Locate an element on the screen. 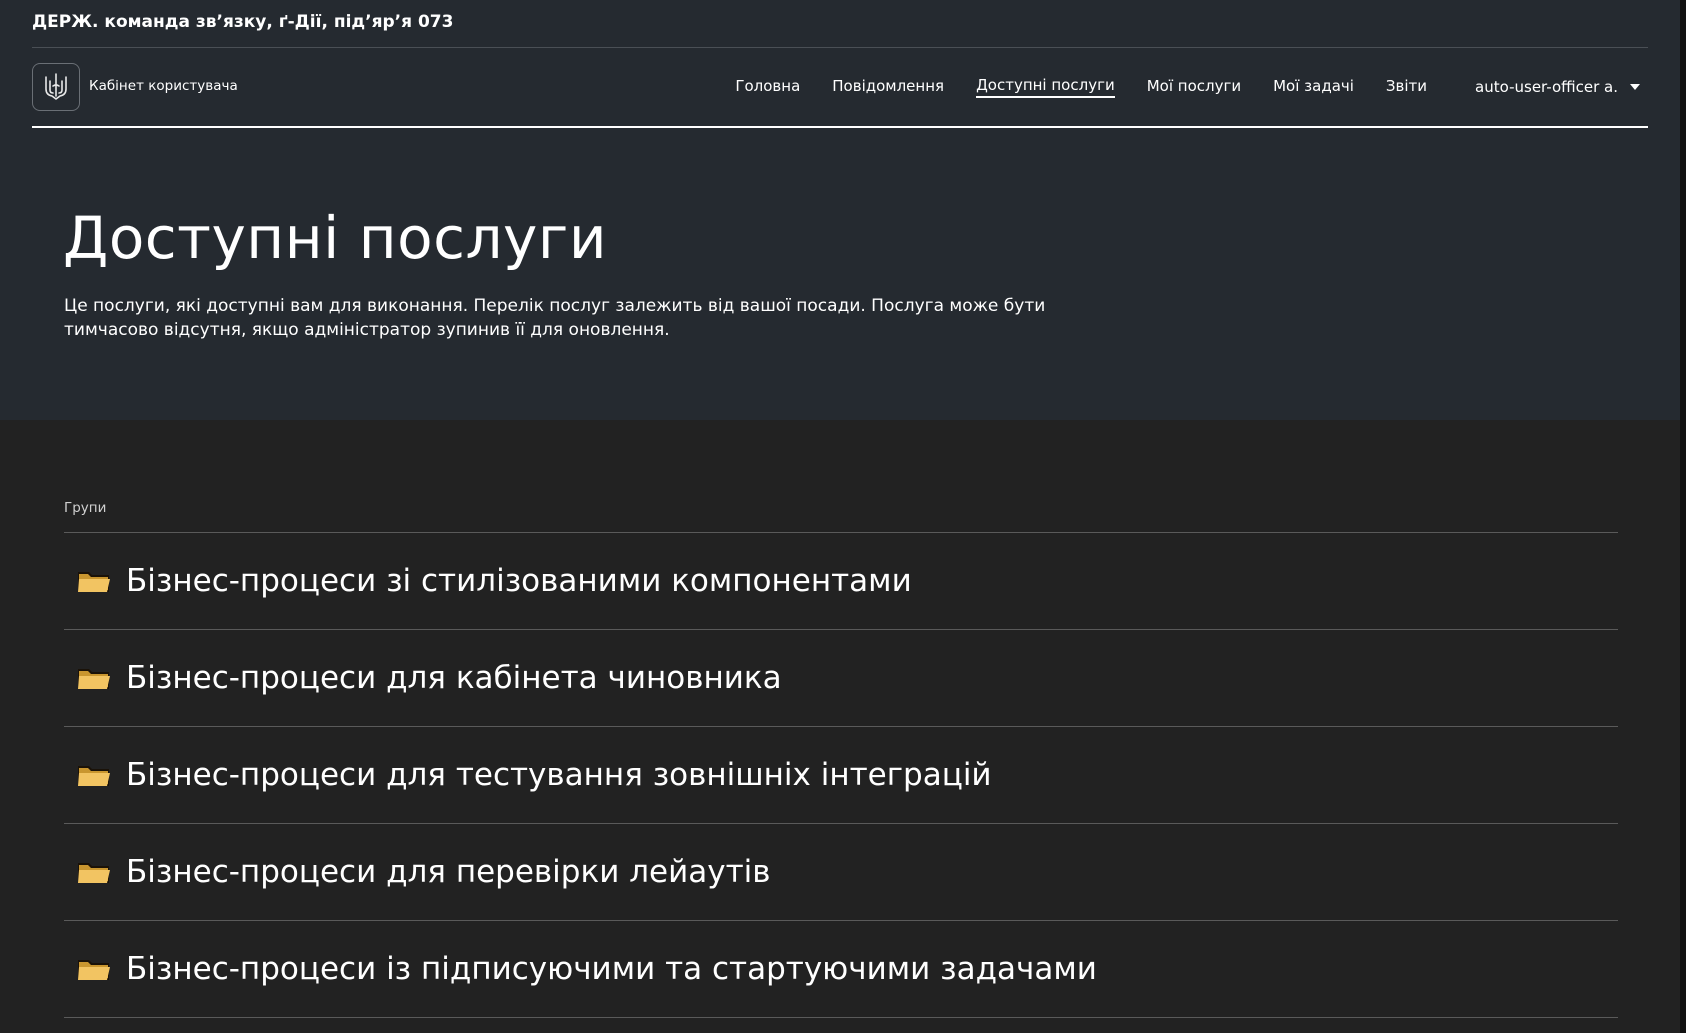  scrollbar-track is located at coordinates (1683, 516).